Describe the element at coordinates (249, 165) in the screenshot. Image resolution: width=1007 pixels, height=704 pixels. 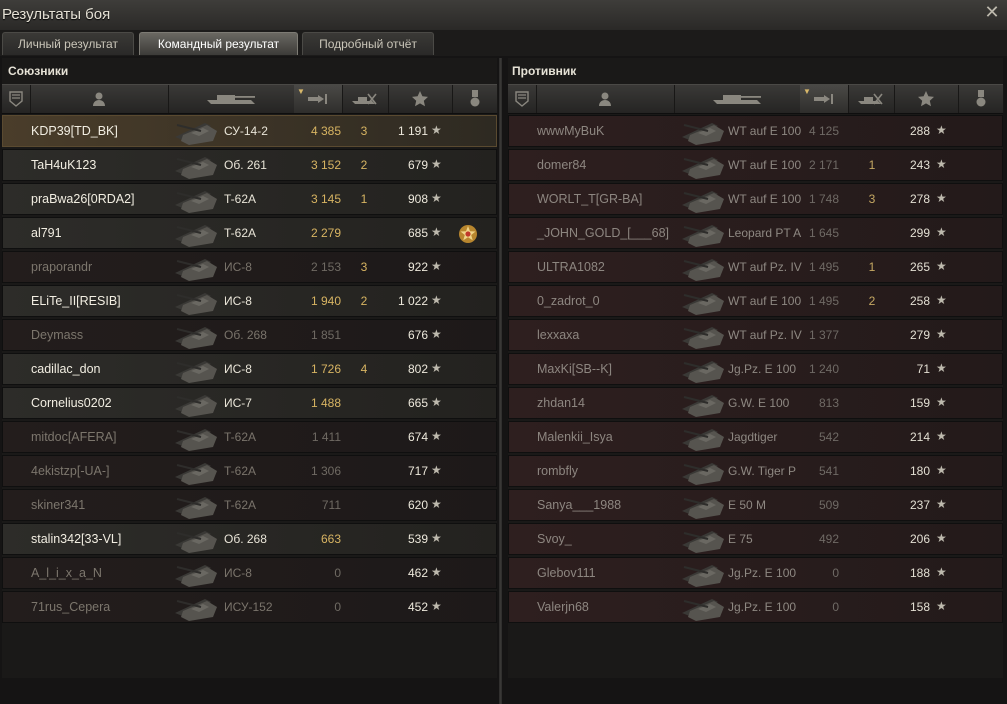
I see `table-row: TaH4uK123 Об. 261 3 152 2 679 ★` at that location.